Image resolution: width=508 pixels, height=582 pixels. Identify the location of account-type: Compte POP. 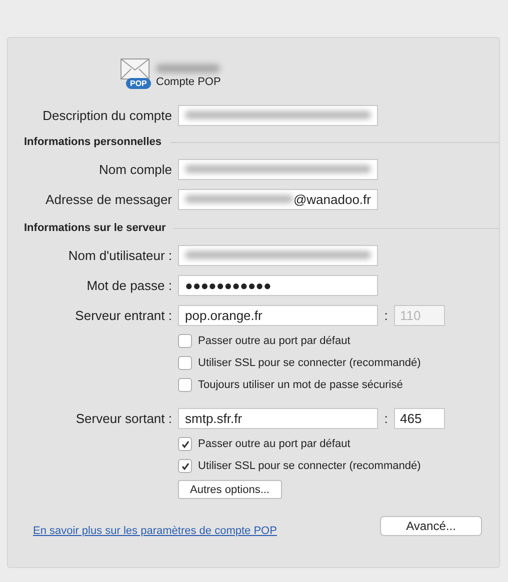
(188, 82).